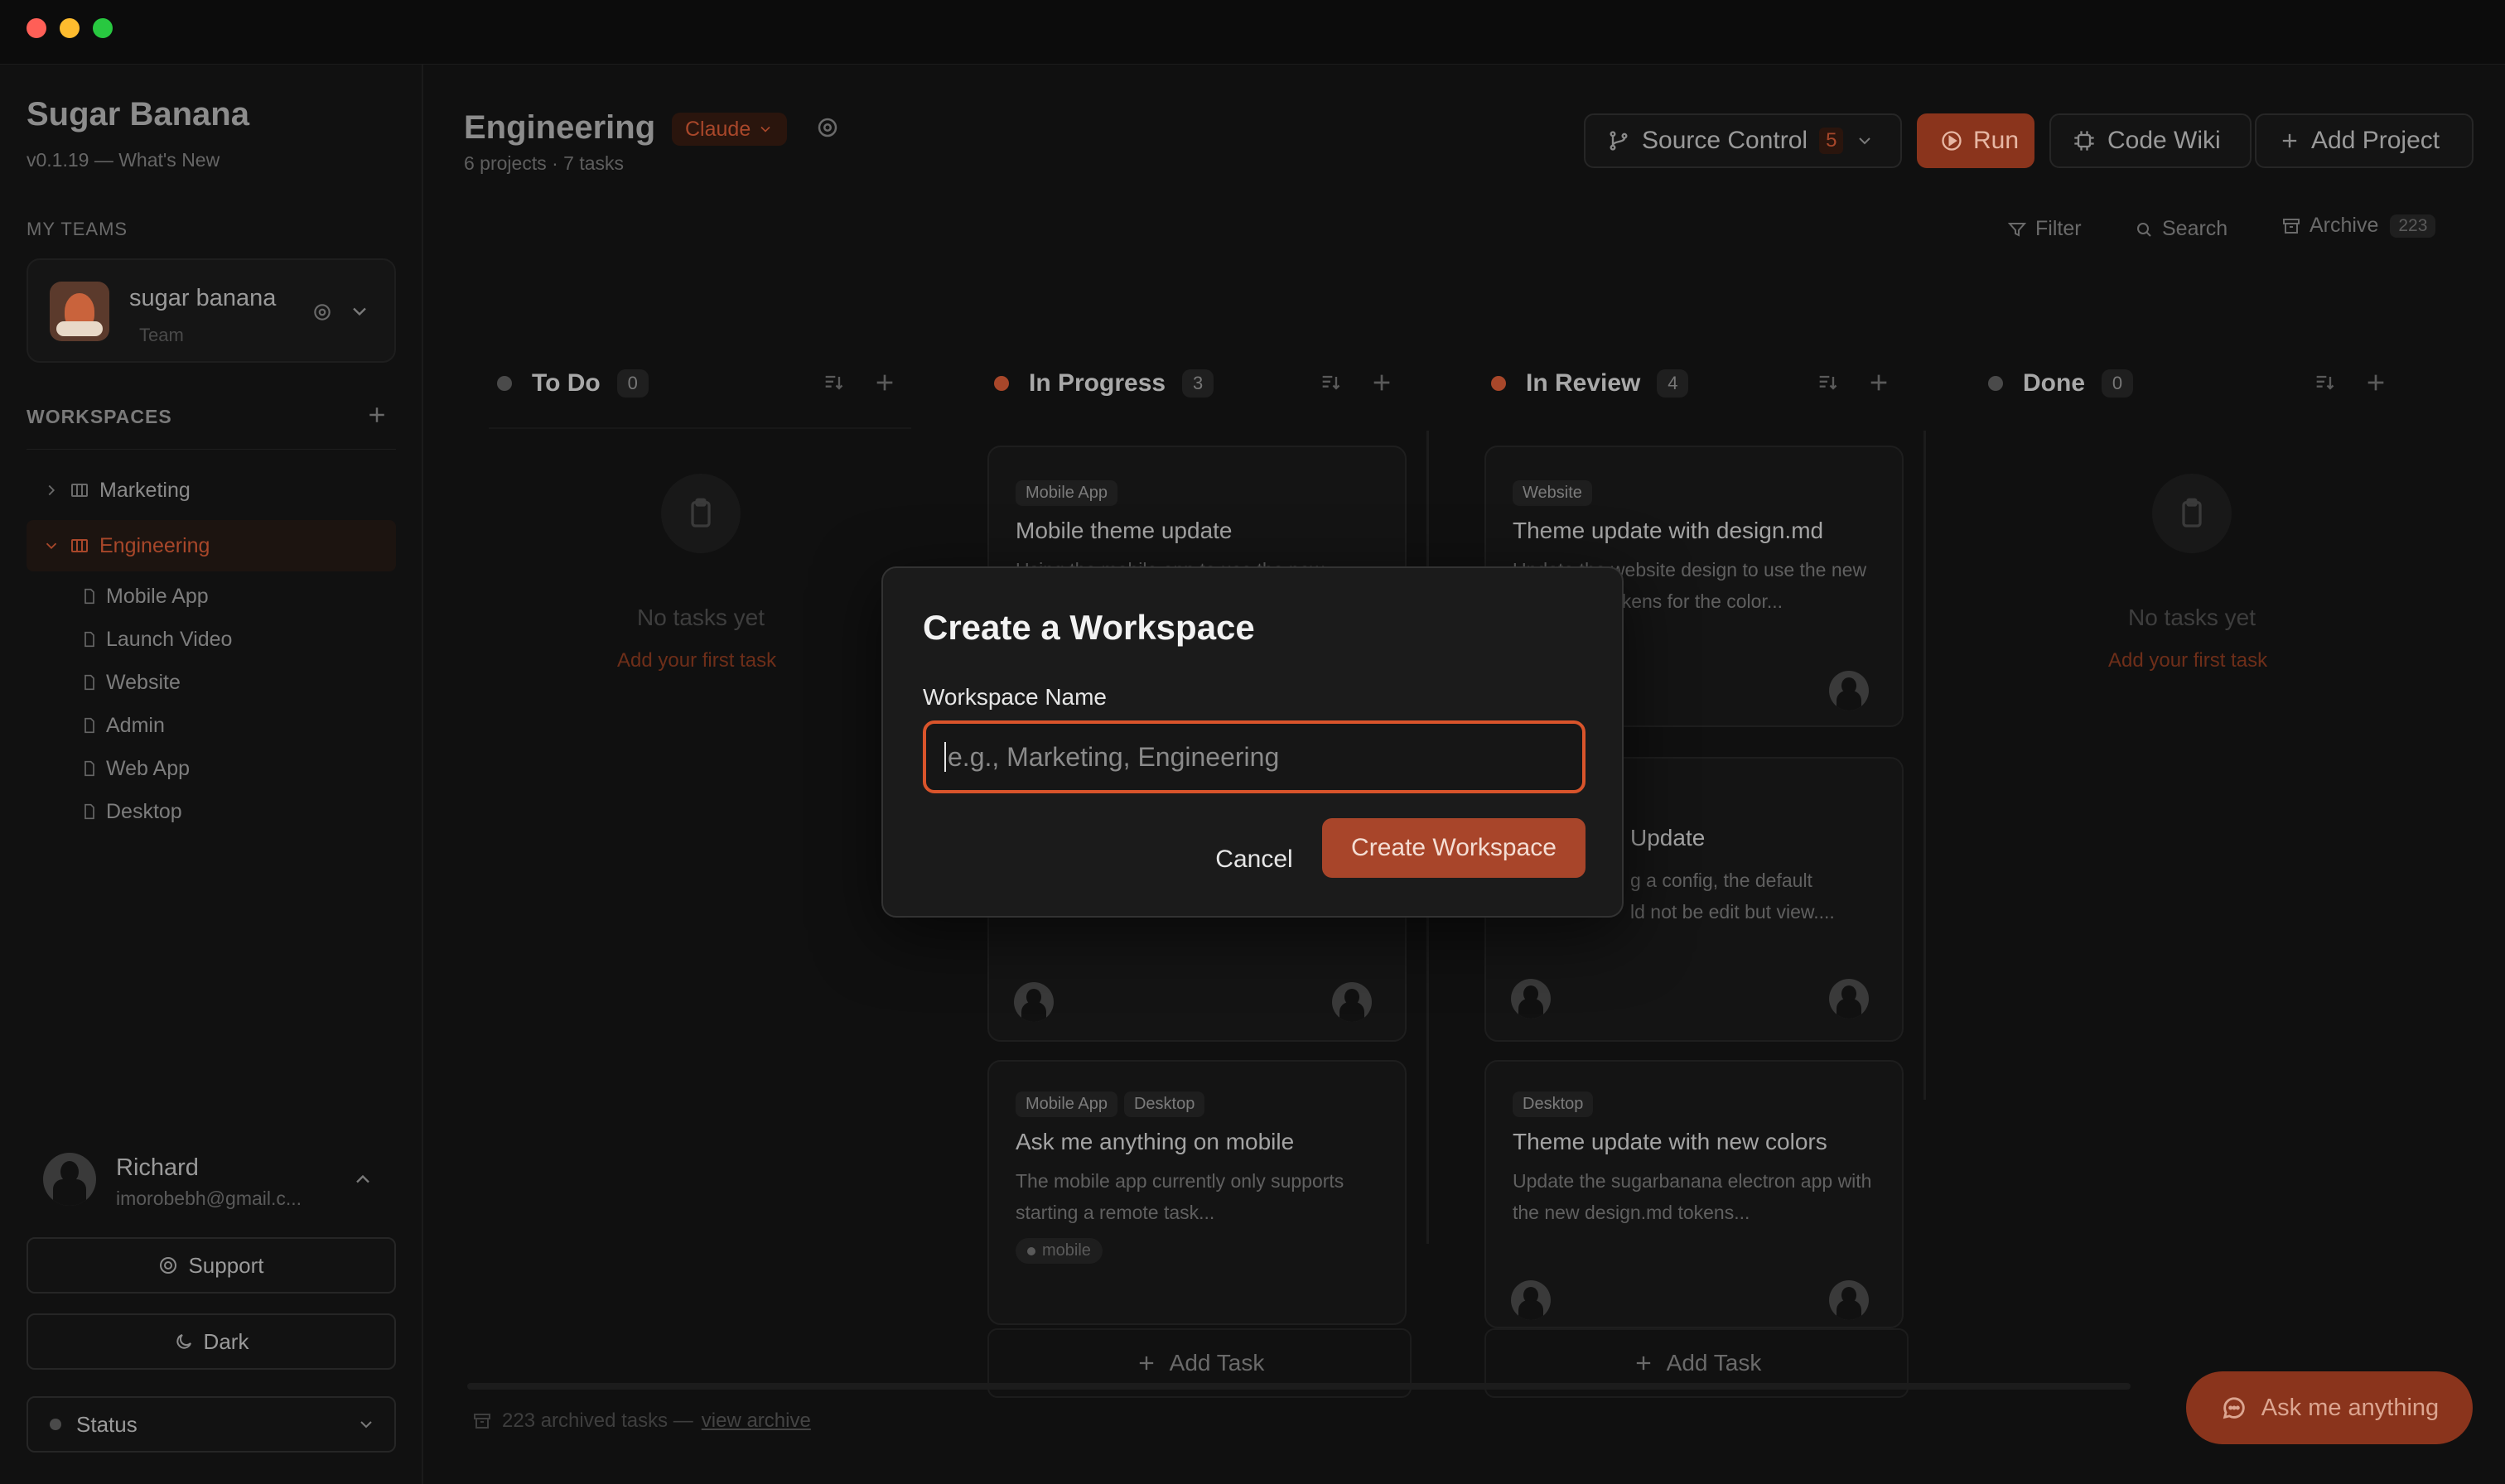  Describe the element at coordinates (1124, 530) in the screenshot. I see `task-title: Mobile theme update` at that location.